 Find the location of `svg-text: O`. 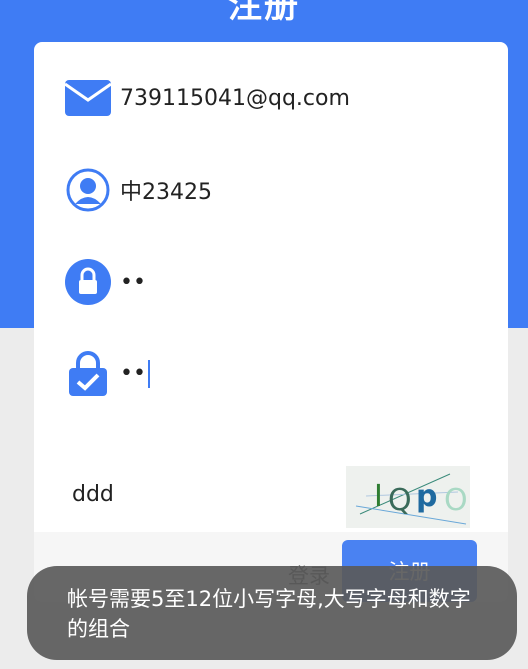

svg-text: O is located at coordinates (456, 500).